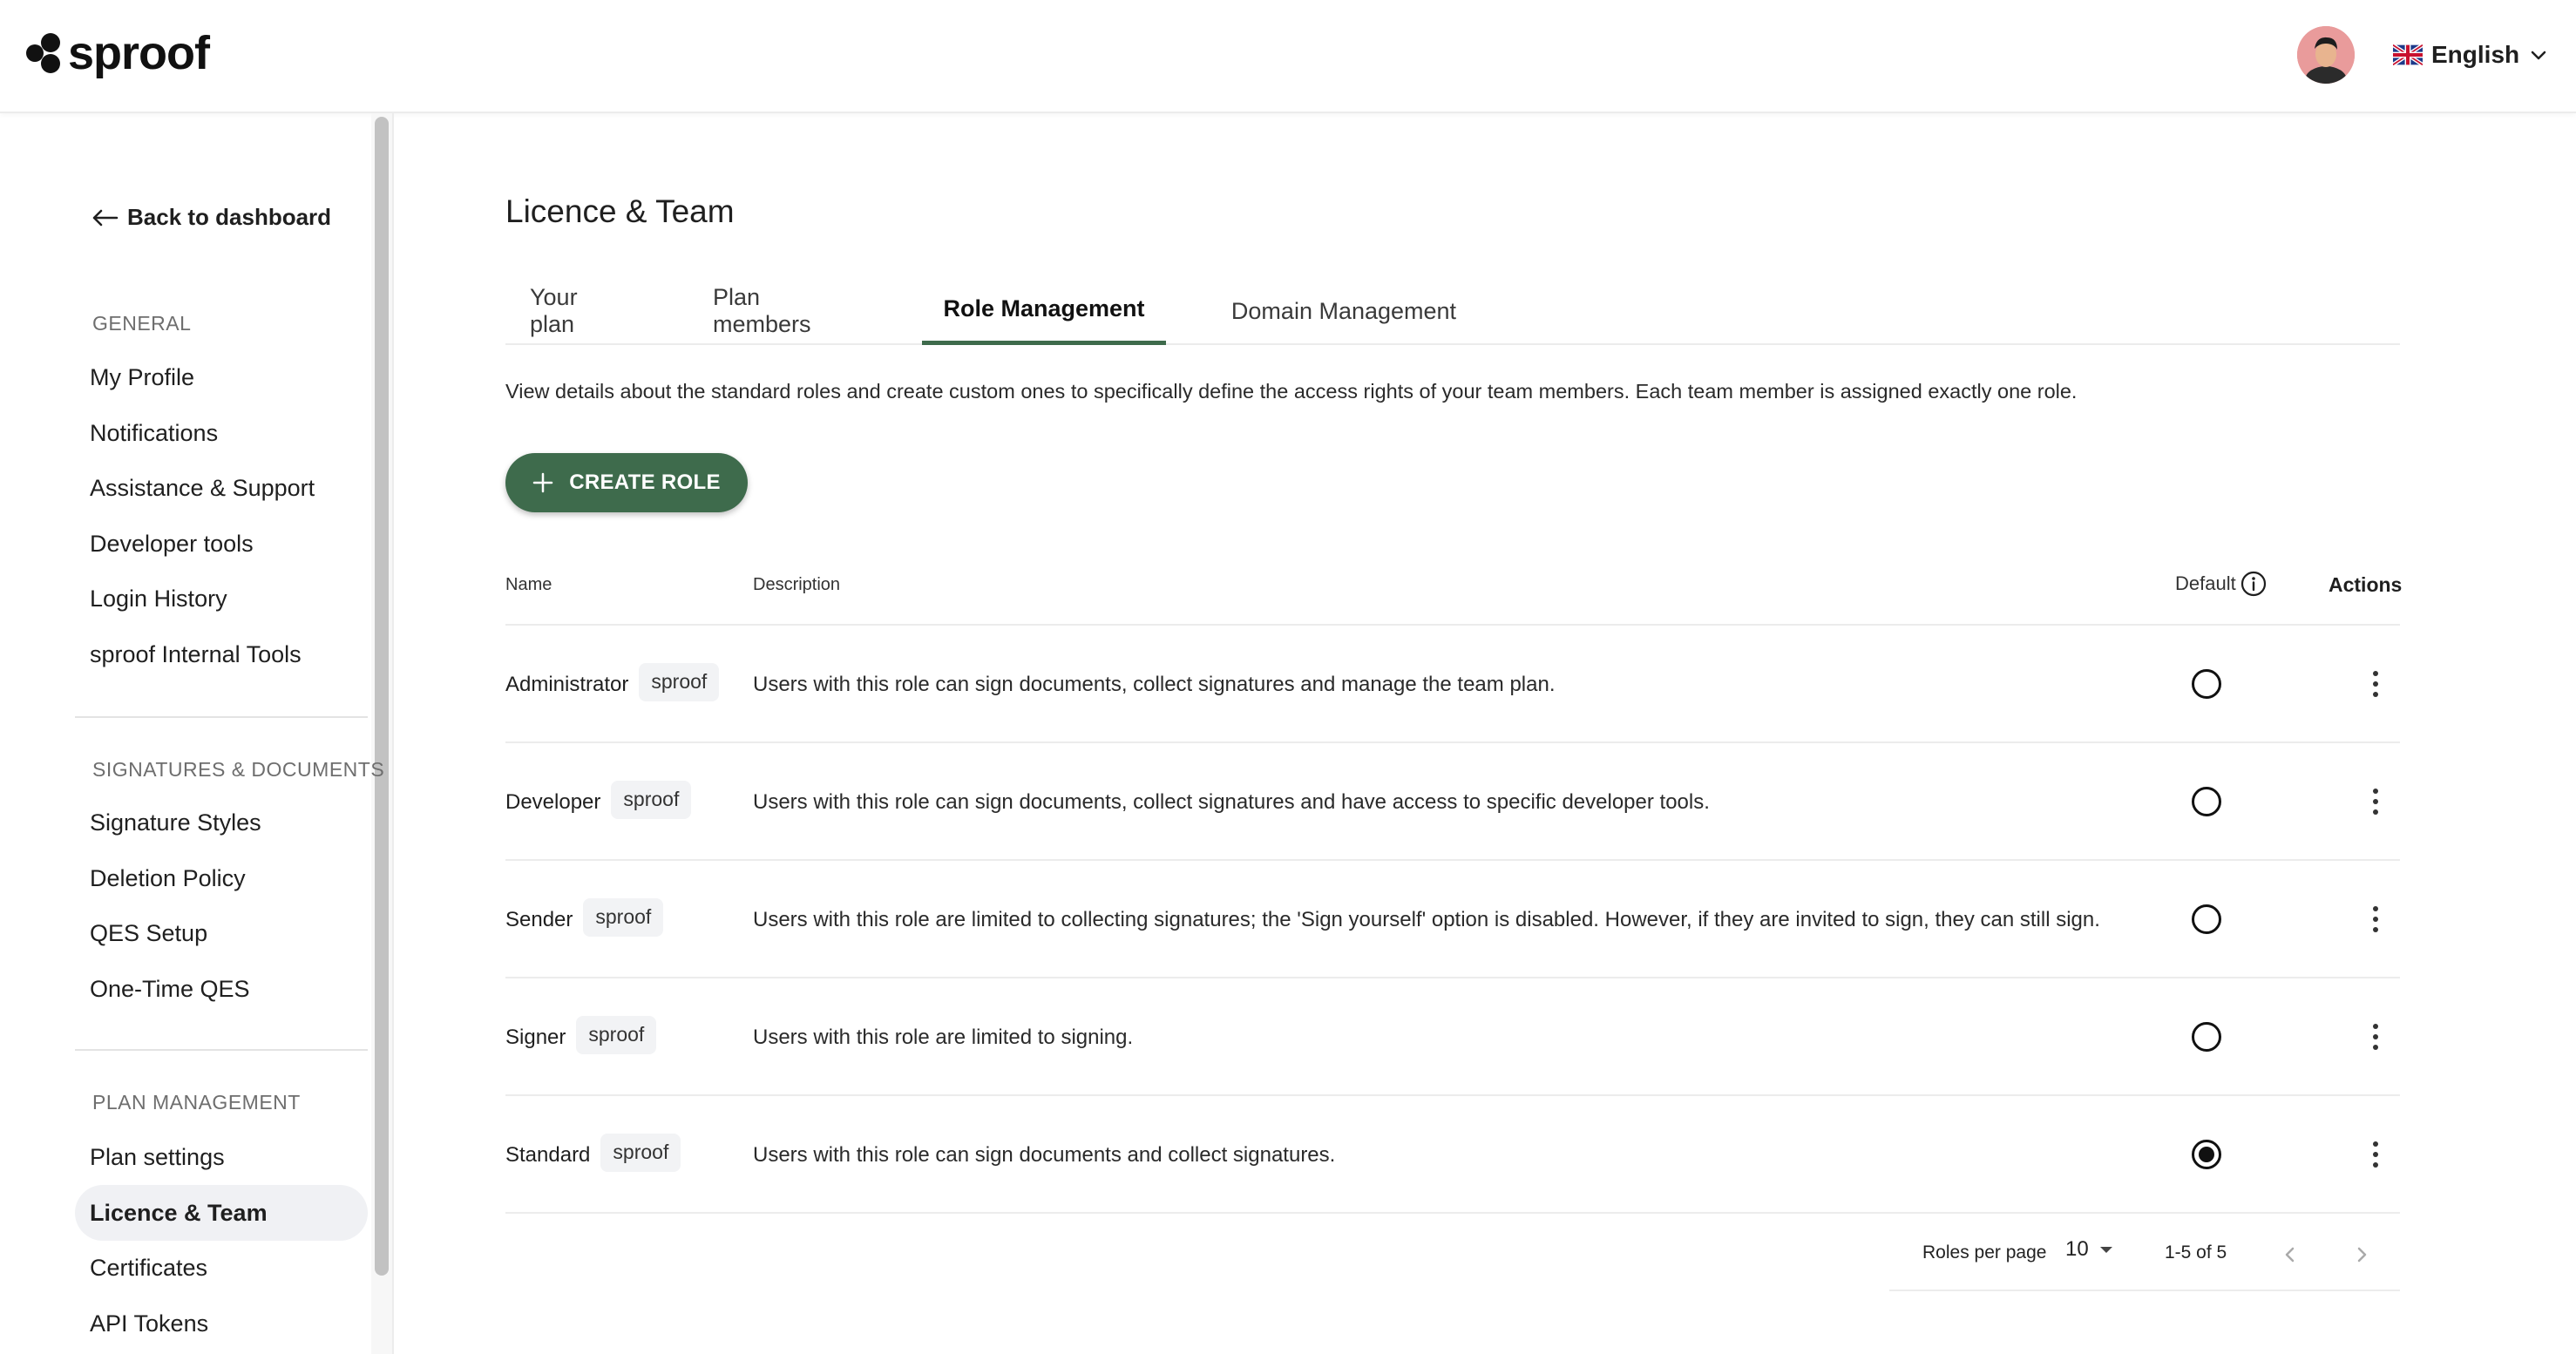  Describe the element at coordinates (197, 1102) in the screenshot. I see `section-title-plan-management: PLAN MANAGEMENT` at that location.